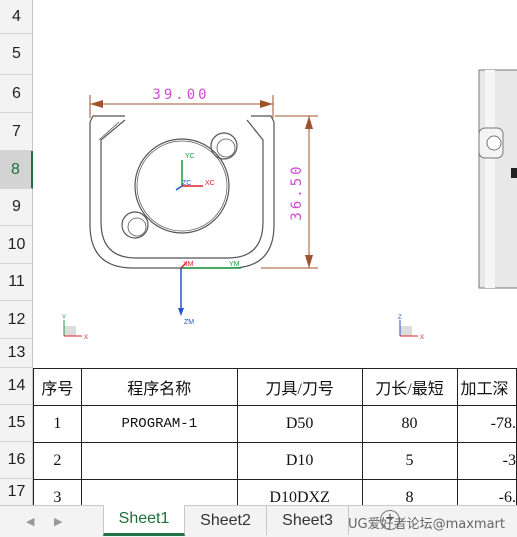  What do you see at coordinates (57, 424) in the screenshot?
I see `cell: 1` at bounding box center [57, 424].